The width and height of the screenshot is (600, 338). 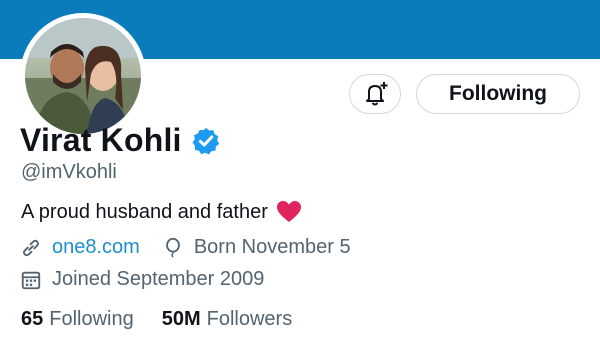 I want to click on following-button: Following, so click(x=498, y=94).